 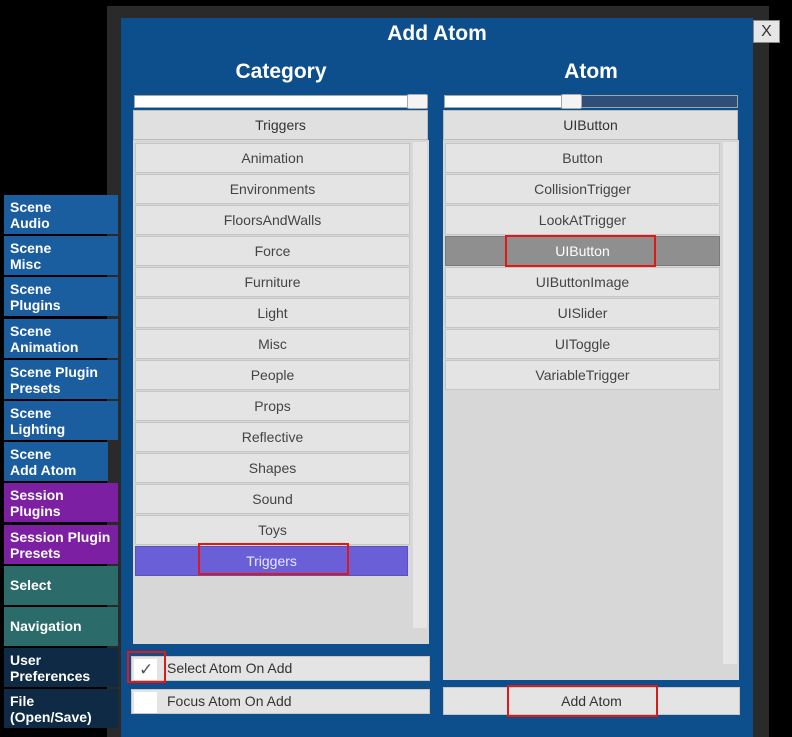 I want to click on sidebar-tab: Scene Animation, so click(x=61, y=338).